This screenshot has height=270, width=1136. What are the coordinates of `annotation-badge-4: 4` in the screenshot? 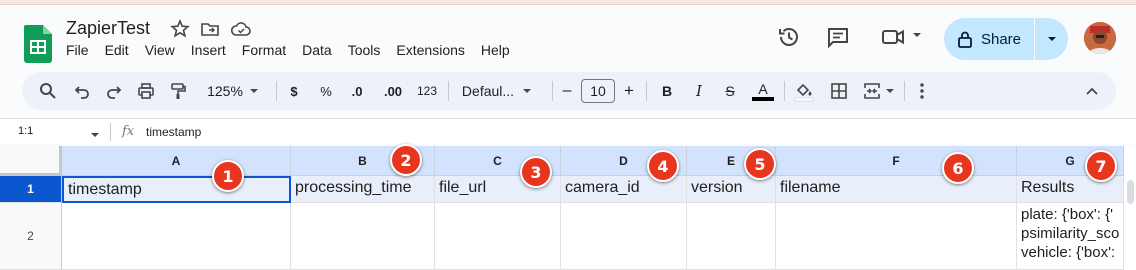 It's located at (663, 166).